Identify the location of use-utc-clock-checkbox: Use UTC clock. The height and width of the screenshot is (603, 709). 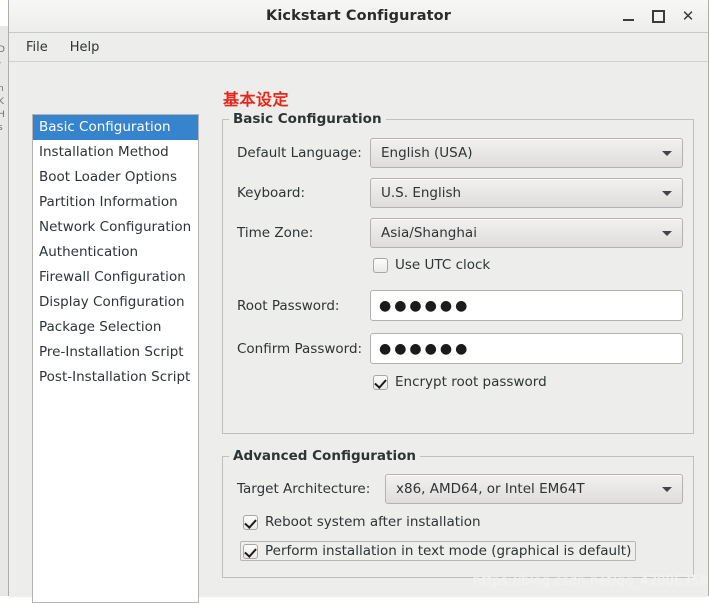
(431, 265).